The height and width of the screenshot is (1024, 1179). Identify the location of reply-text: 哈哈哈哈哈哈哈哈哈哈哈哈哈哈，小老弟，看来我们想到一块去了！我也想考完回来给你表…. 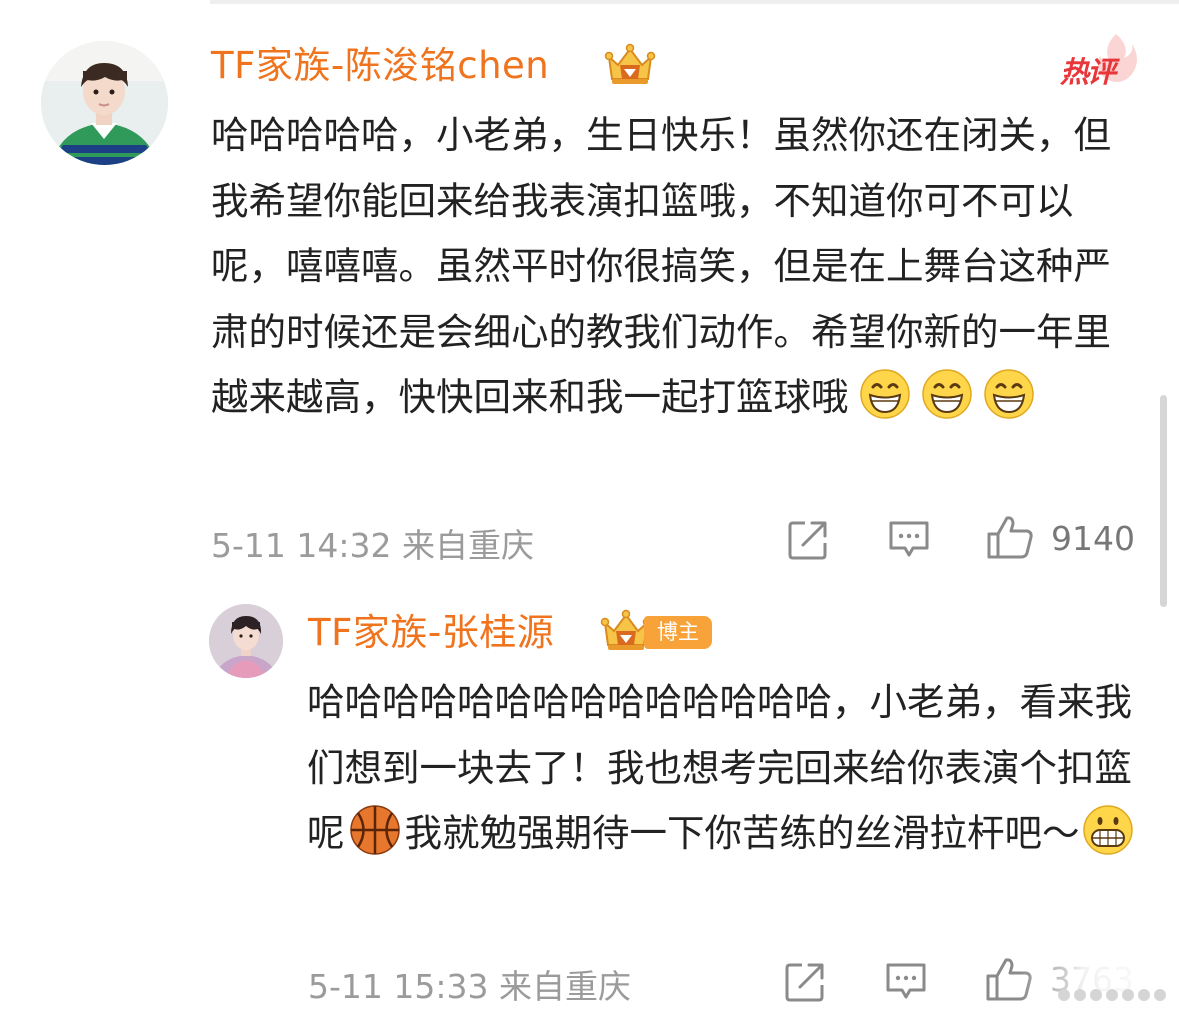
(722, 768).